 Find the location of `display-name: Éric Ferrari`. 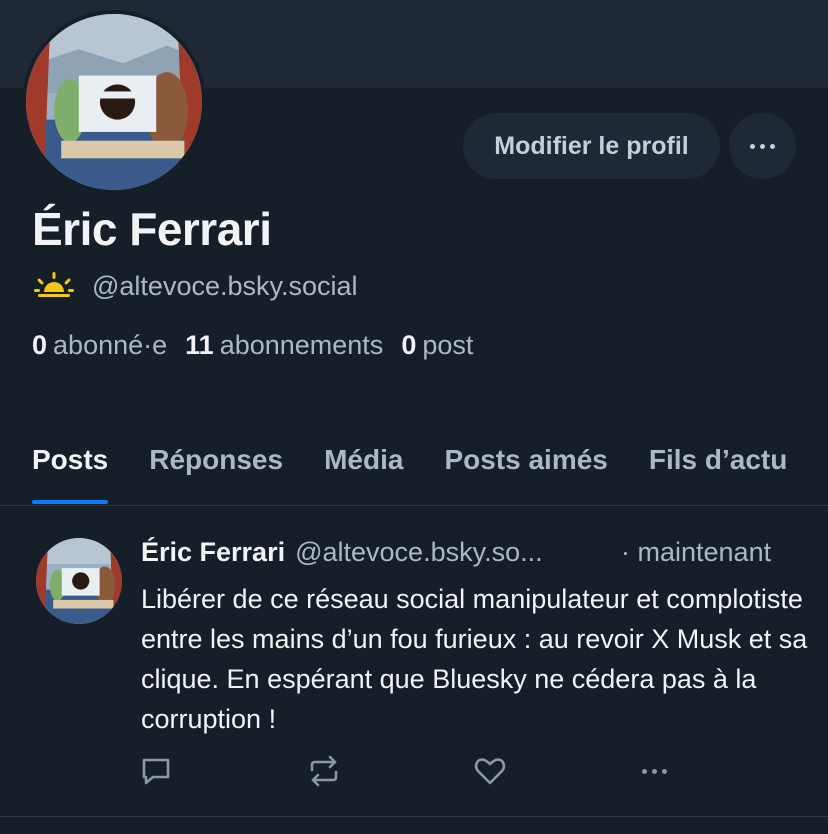

display-name: Éric Ferrari is located at coordinates (152, 229).